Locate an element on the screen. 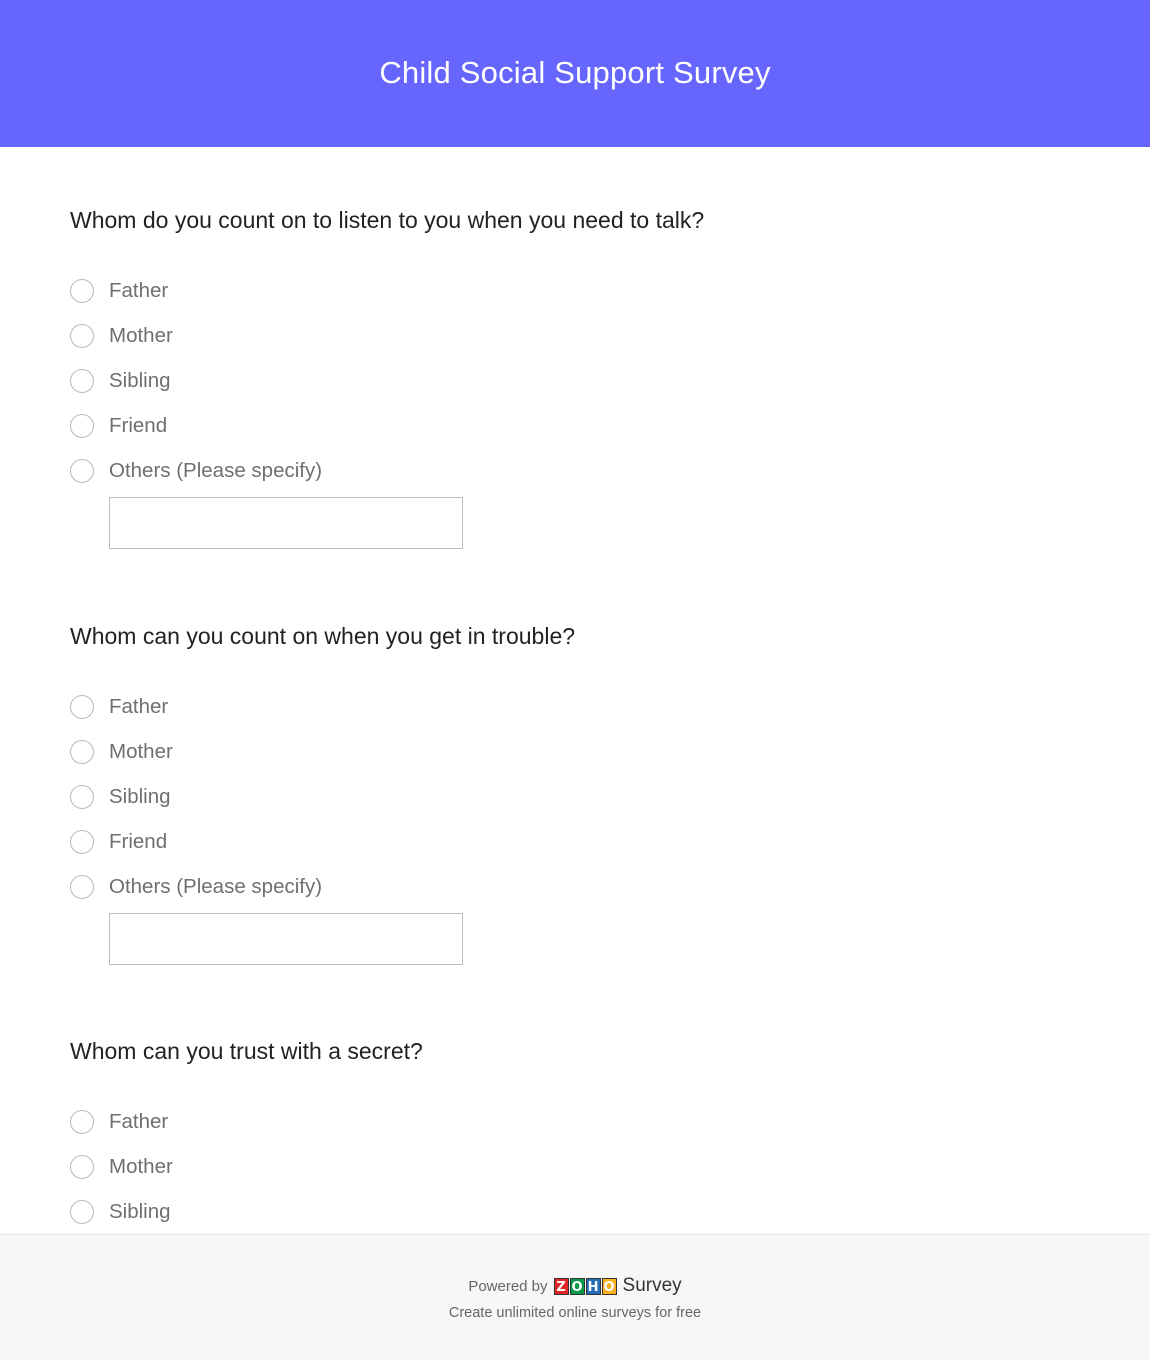  powered-by-row: Powered by Z O H O Survey is located at coordinates (575, 1286).